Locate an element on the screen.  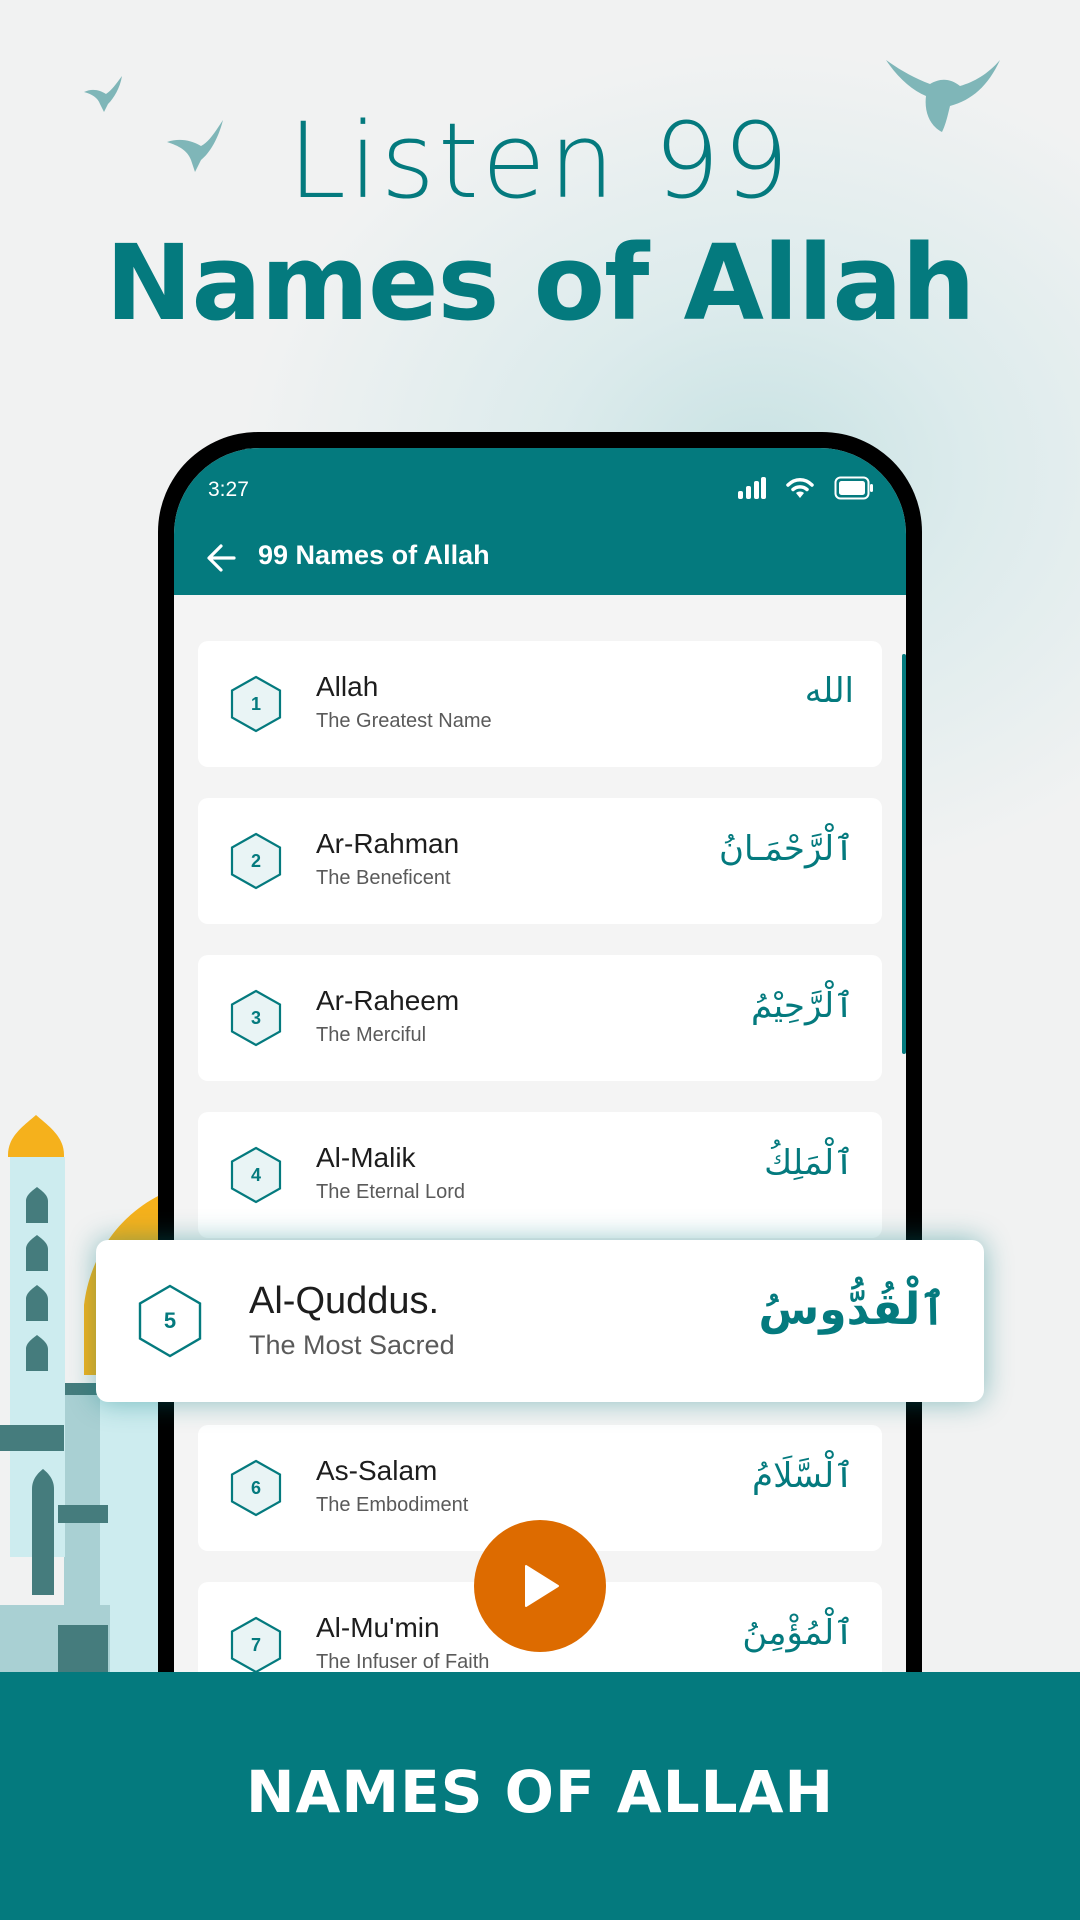
name-meaning: The Most Sacred is located at coordinates (352, 1345).